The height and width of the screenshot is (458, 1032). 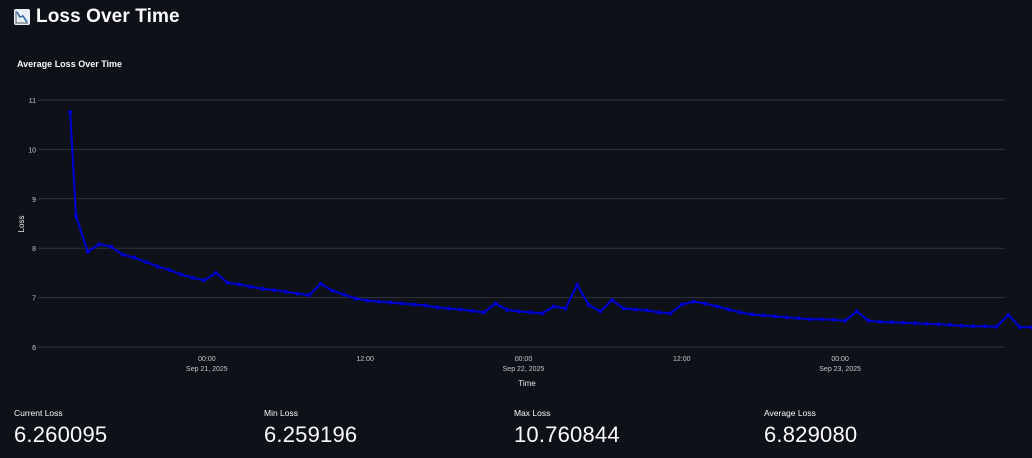 I want to click on y-tick-label: 9, so click(x=34, y=200).